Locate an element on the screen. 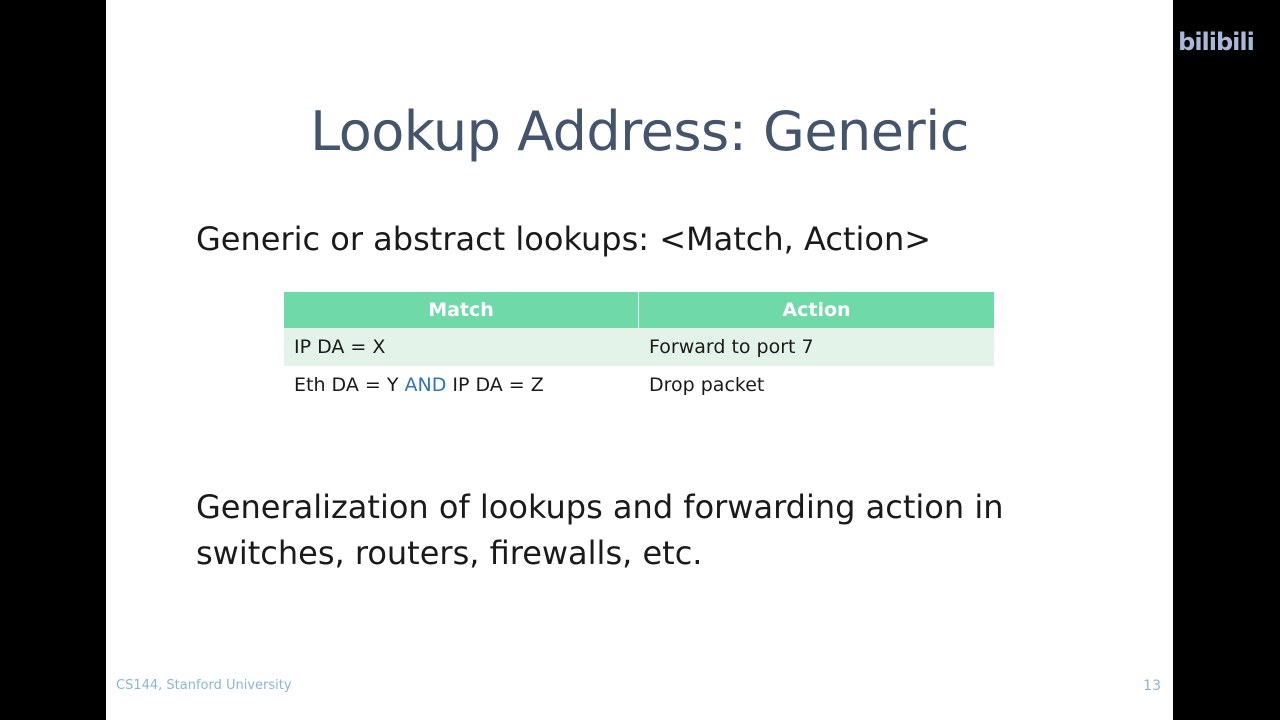 The height and width of the screenshot is (720, 1280). footer-text: CS144, Stanford University is located at coordinates (204, 685).